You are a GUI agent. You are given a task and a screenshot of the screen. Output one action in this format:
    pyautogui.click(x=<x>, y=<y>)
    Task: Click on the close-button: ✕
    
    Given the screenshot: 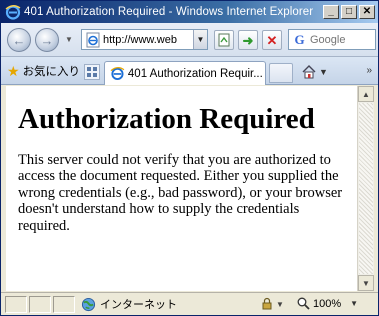 What is the action you would take?
    pyautogui.click(x=367, y=12)
    